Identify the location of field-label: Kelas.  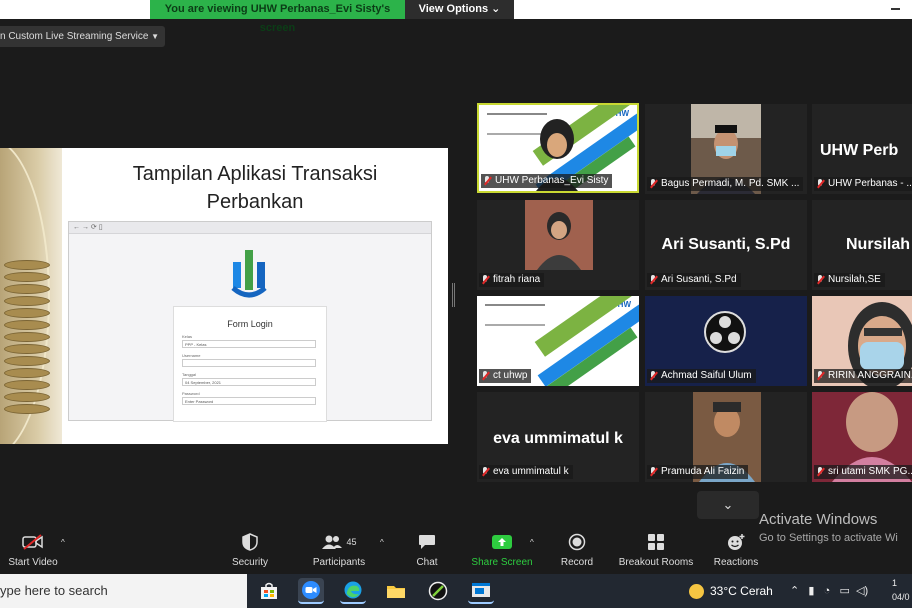
(187, 336).